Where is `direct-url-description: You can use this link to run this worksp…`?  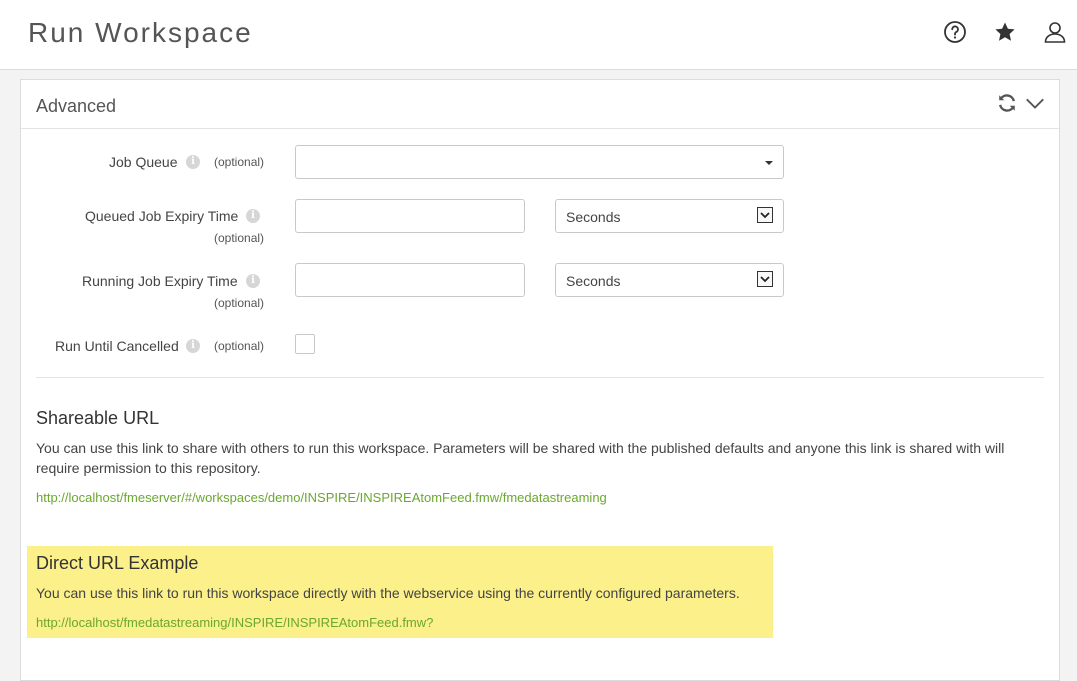 direct-url-description: You can use this link to run this worksp… is located at coordinates (388, 593).